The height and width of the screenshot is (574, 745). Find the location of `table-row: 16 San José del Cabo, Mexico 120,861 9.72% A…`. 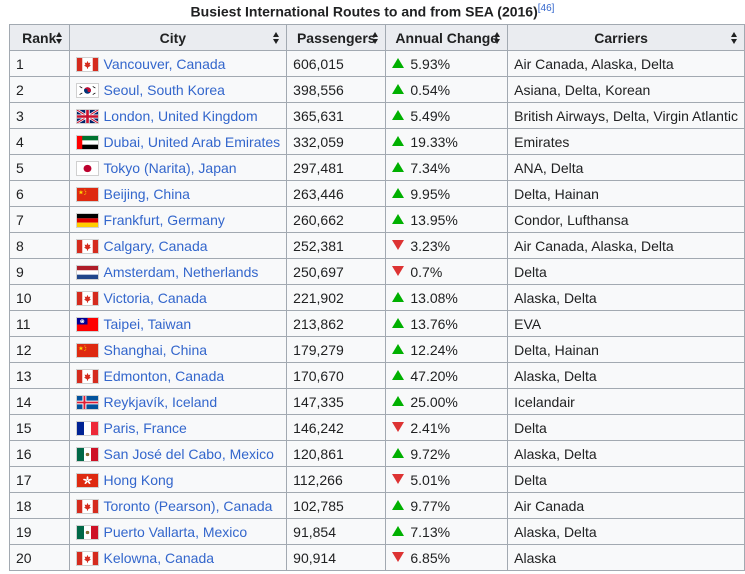

table-row: 16 San José del Cabo, Mexico 120,861 9.72% A… is located at coordinates (377, 453).